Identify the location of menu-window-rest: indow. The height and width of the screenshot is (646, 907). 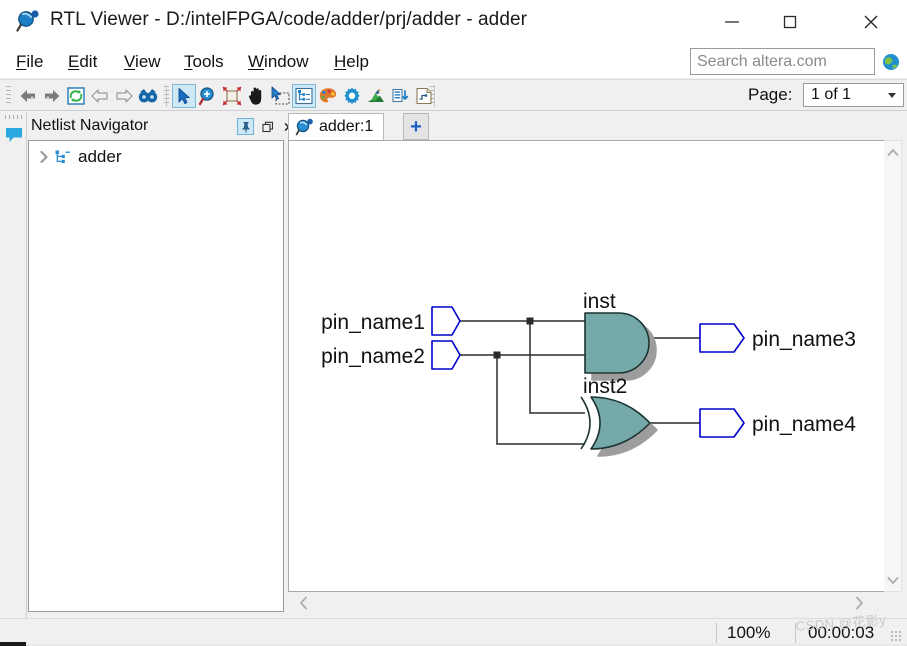
(286, 61).